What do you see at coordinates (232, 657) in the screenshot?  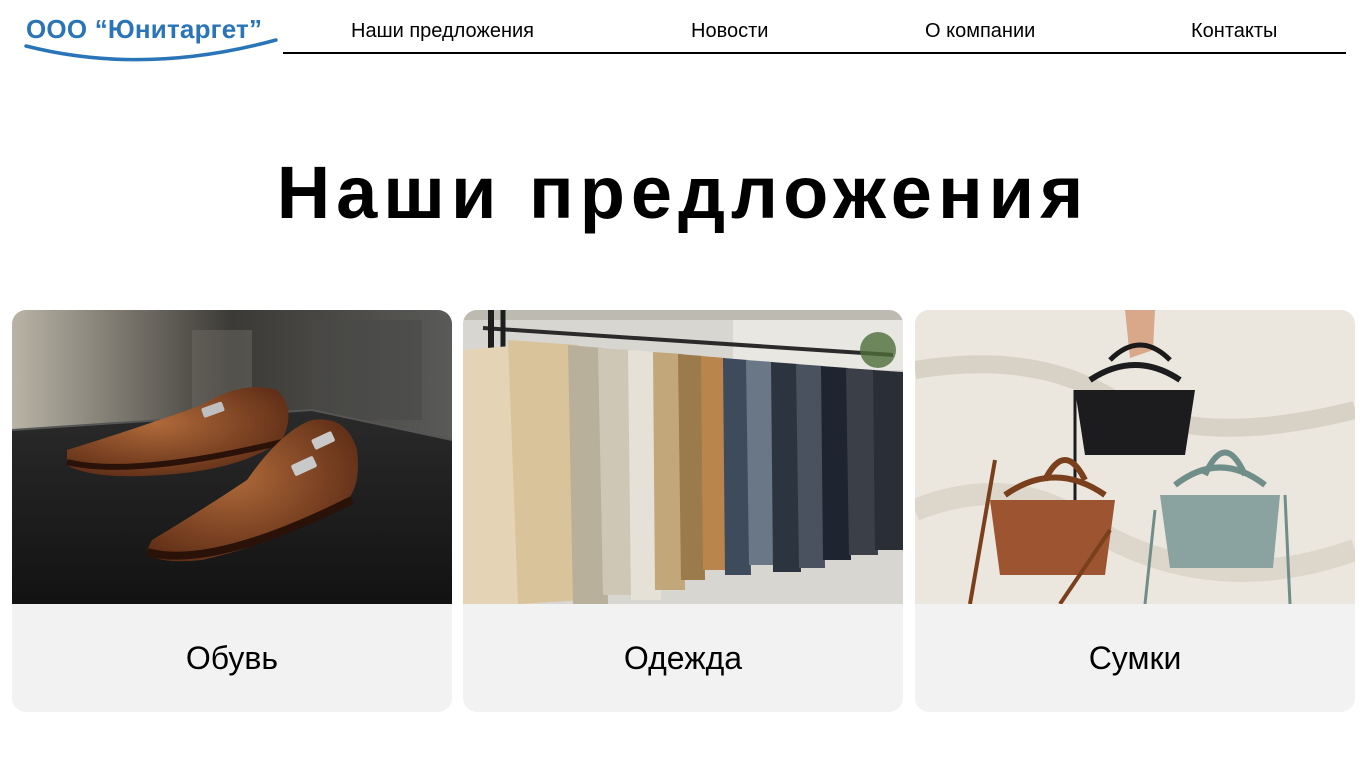 I see `card-label: Обувь` at bounding box center [232, 657].